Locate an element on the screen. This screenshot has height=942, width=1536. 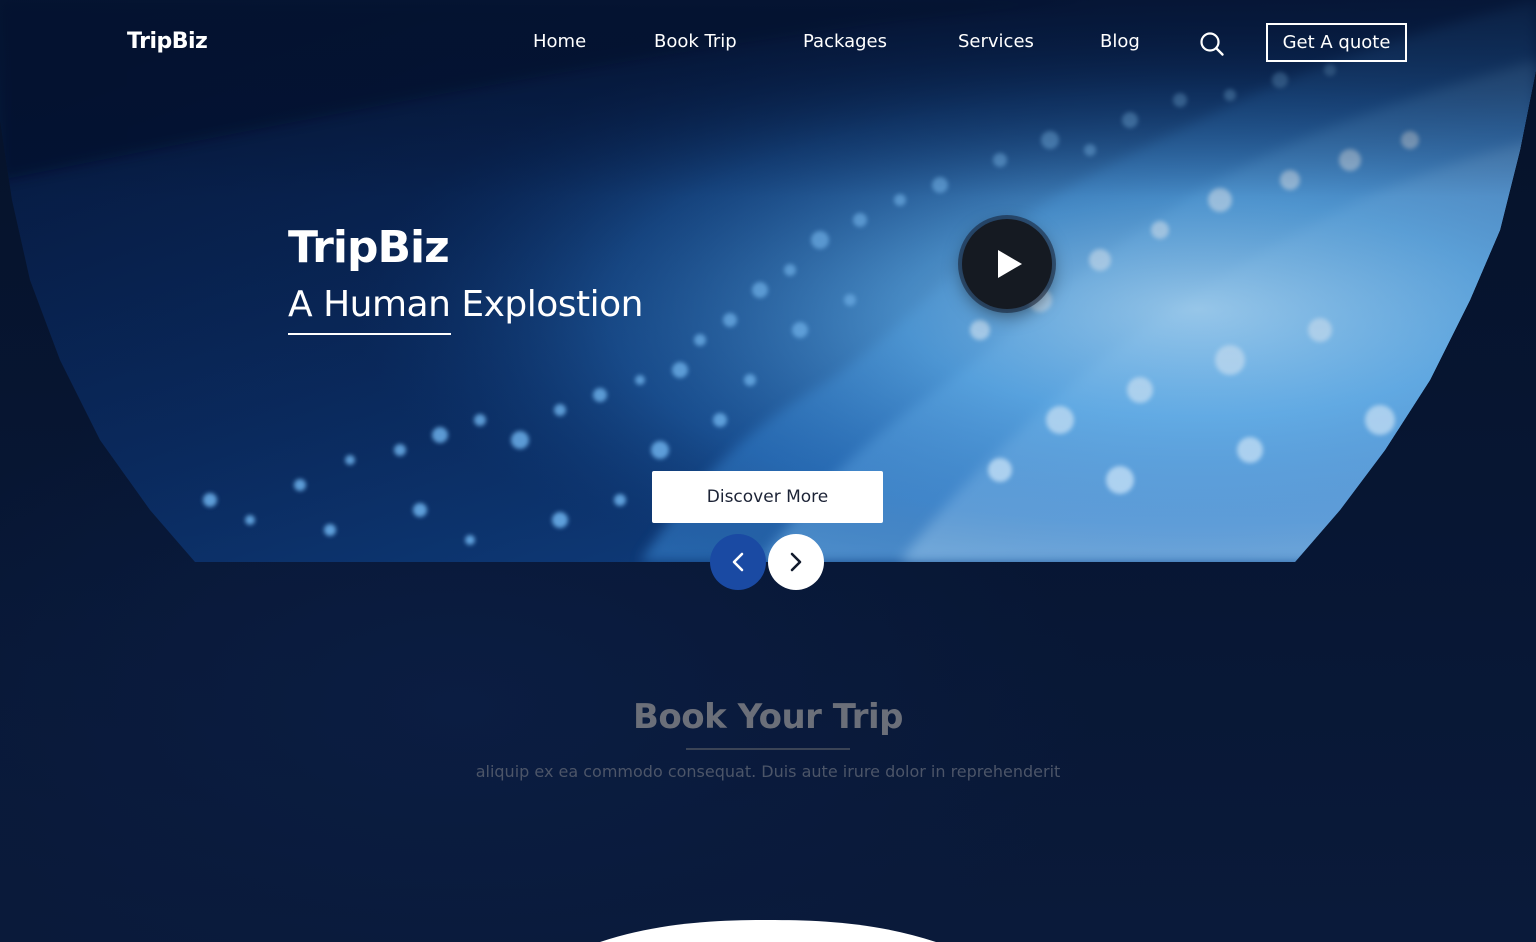
hero-title: TripBiz is located at coordinates (369, 247).